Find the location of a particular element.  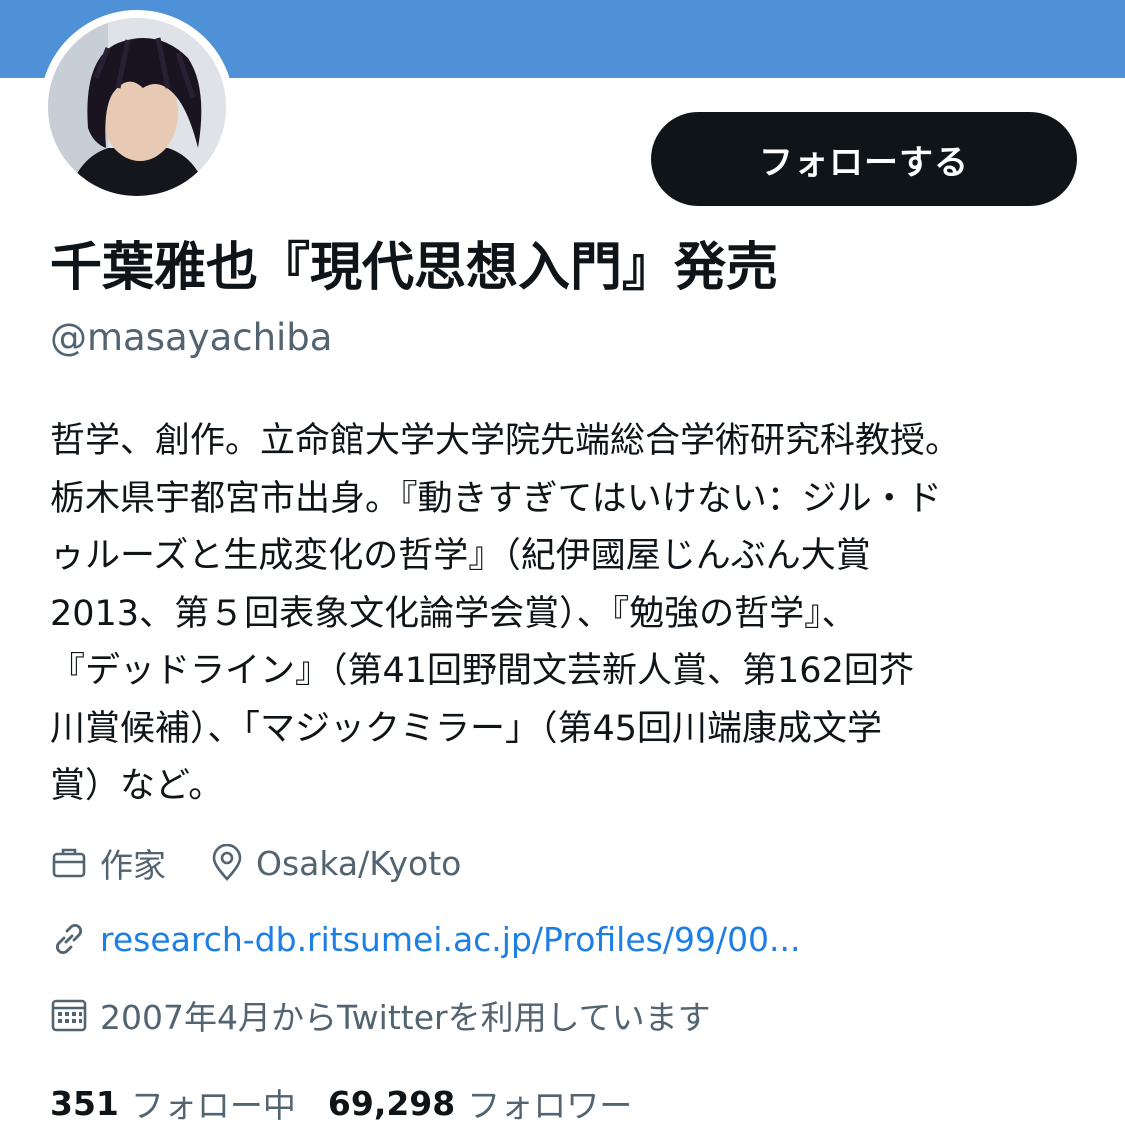

follow-stats: 351 フォロー中 69,298 フォロワー is located at coordinates (341, 1103).